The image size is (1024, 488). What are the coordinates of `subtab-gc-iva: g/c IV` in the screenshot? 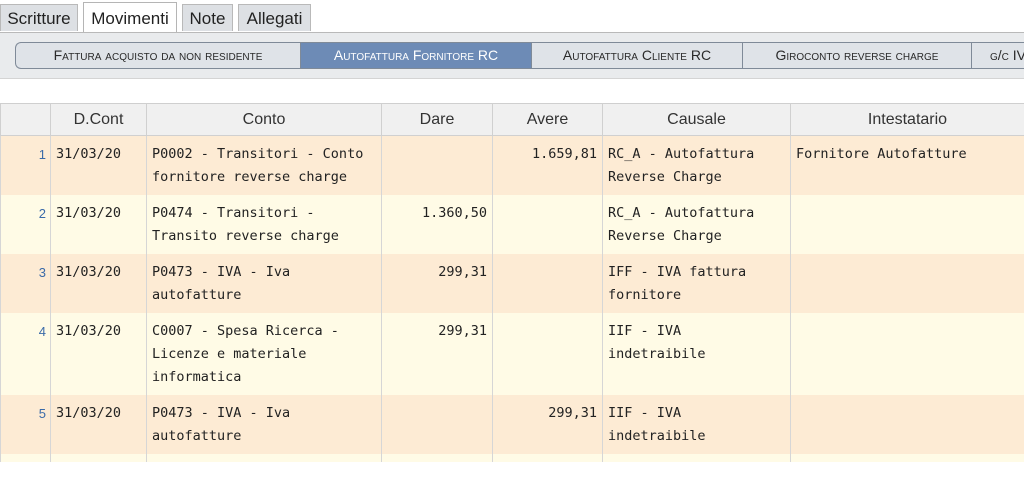 It's located at (998, 55).